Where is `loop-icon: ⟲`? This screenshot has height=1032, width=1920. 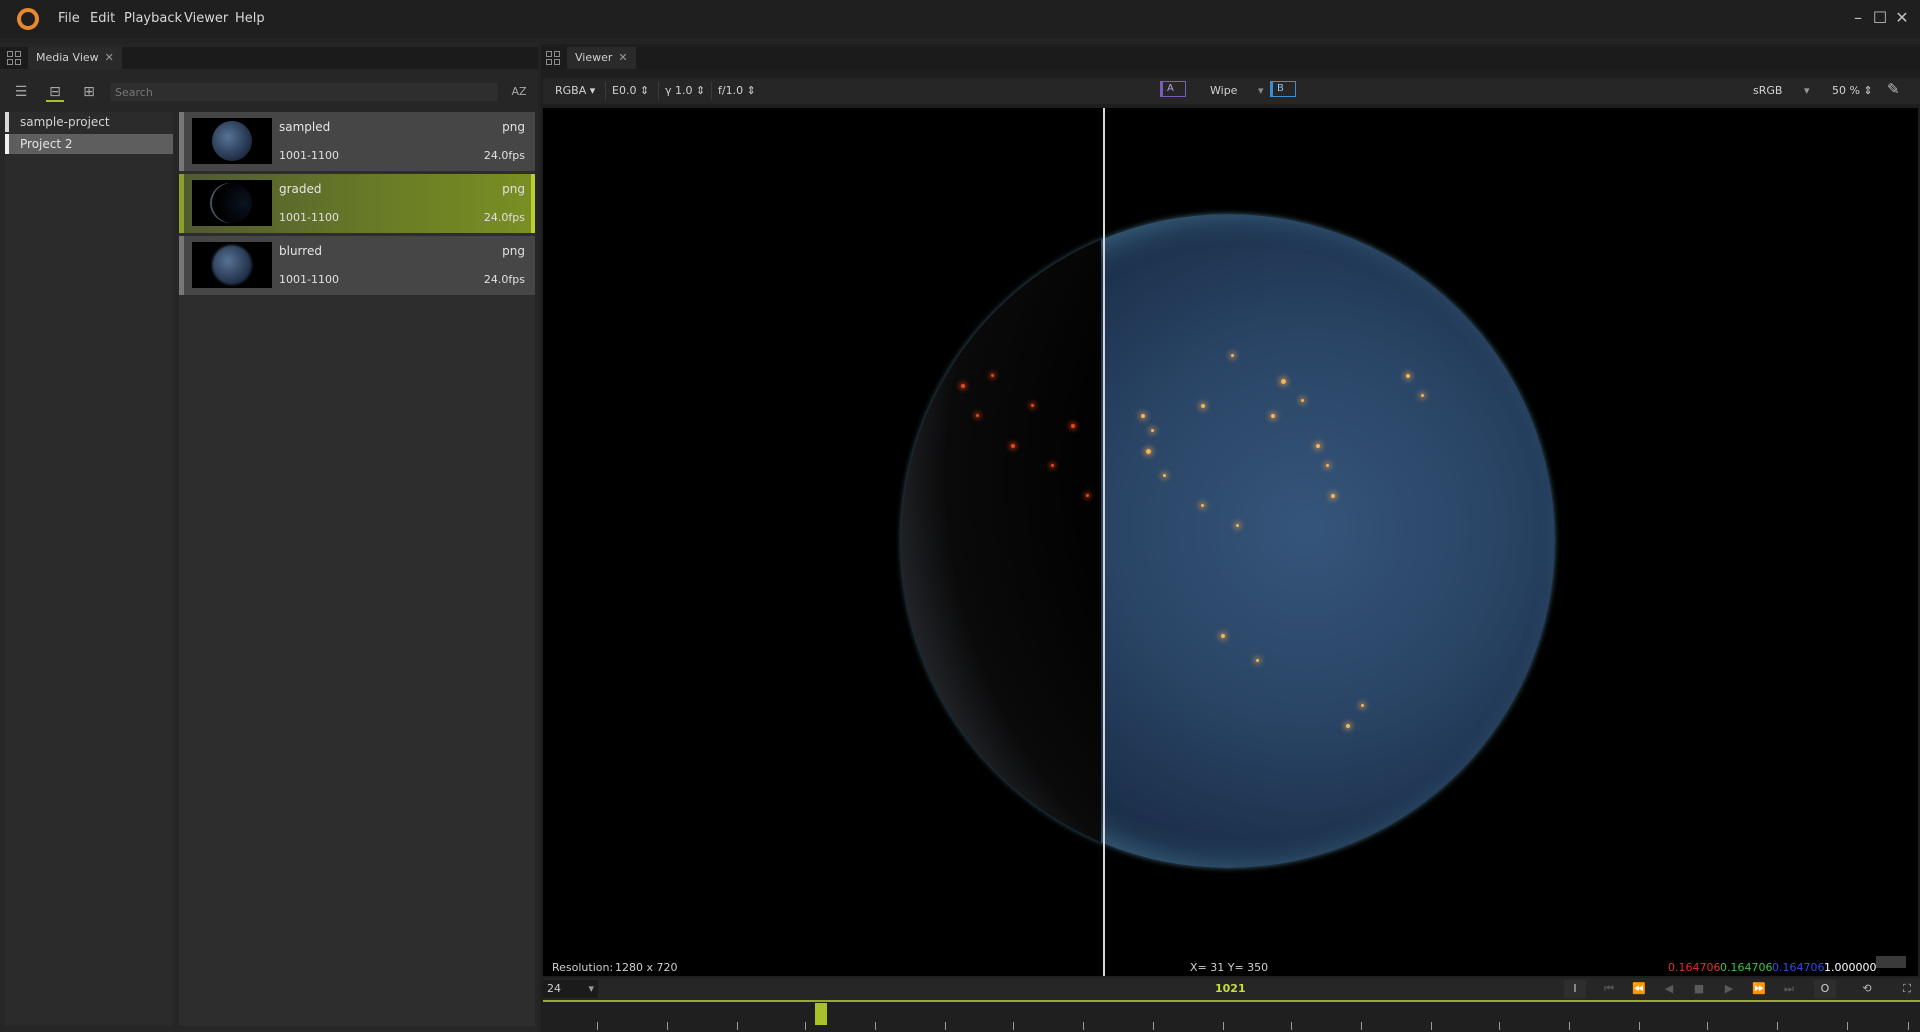 loop-icon: ⟲ is located at coordinates (1867, 989).